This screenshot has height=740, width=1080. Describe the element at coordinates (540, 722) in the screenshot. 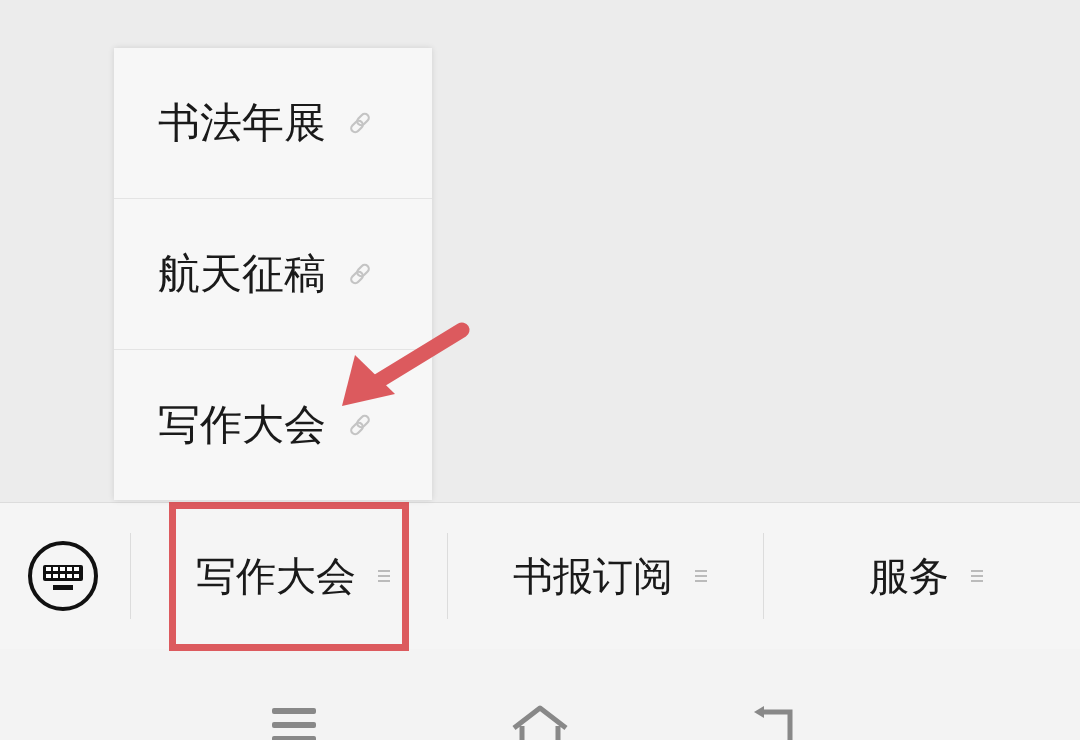

I see `home-icon` at that location.